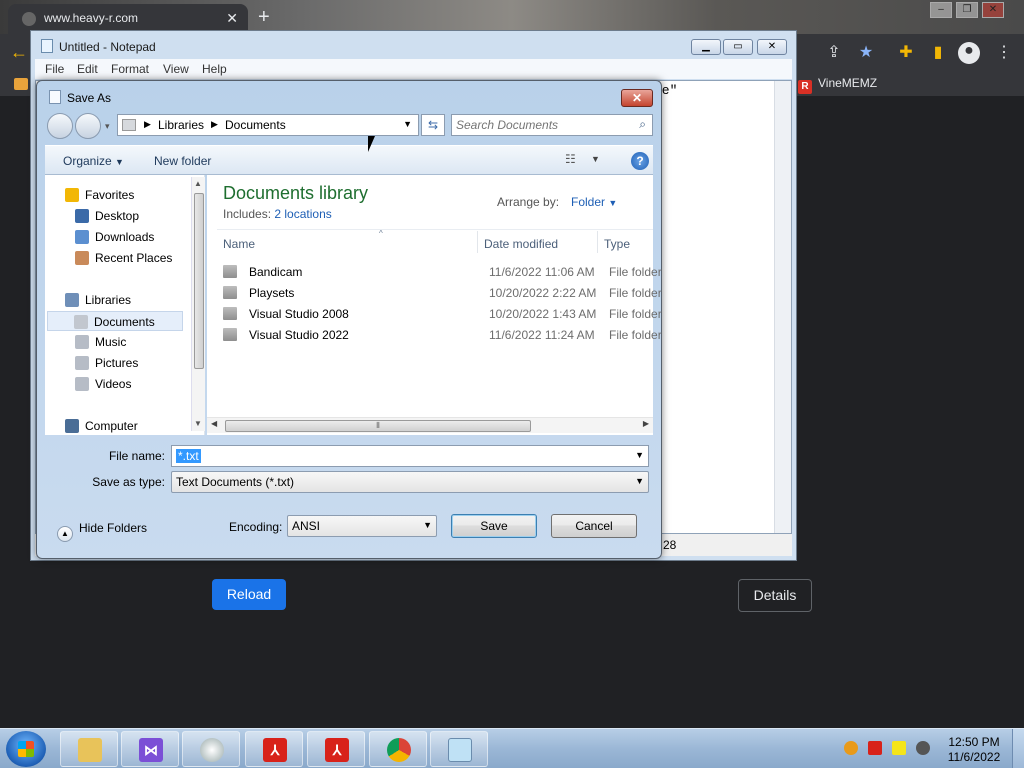  I want to click on dialog-close-button: ✕, so click(637, 98).